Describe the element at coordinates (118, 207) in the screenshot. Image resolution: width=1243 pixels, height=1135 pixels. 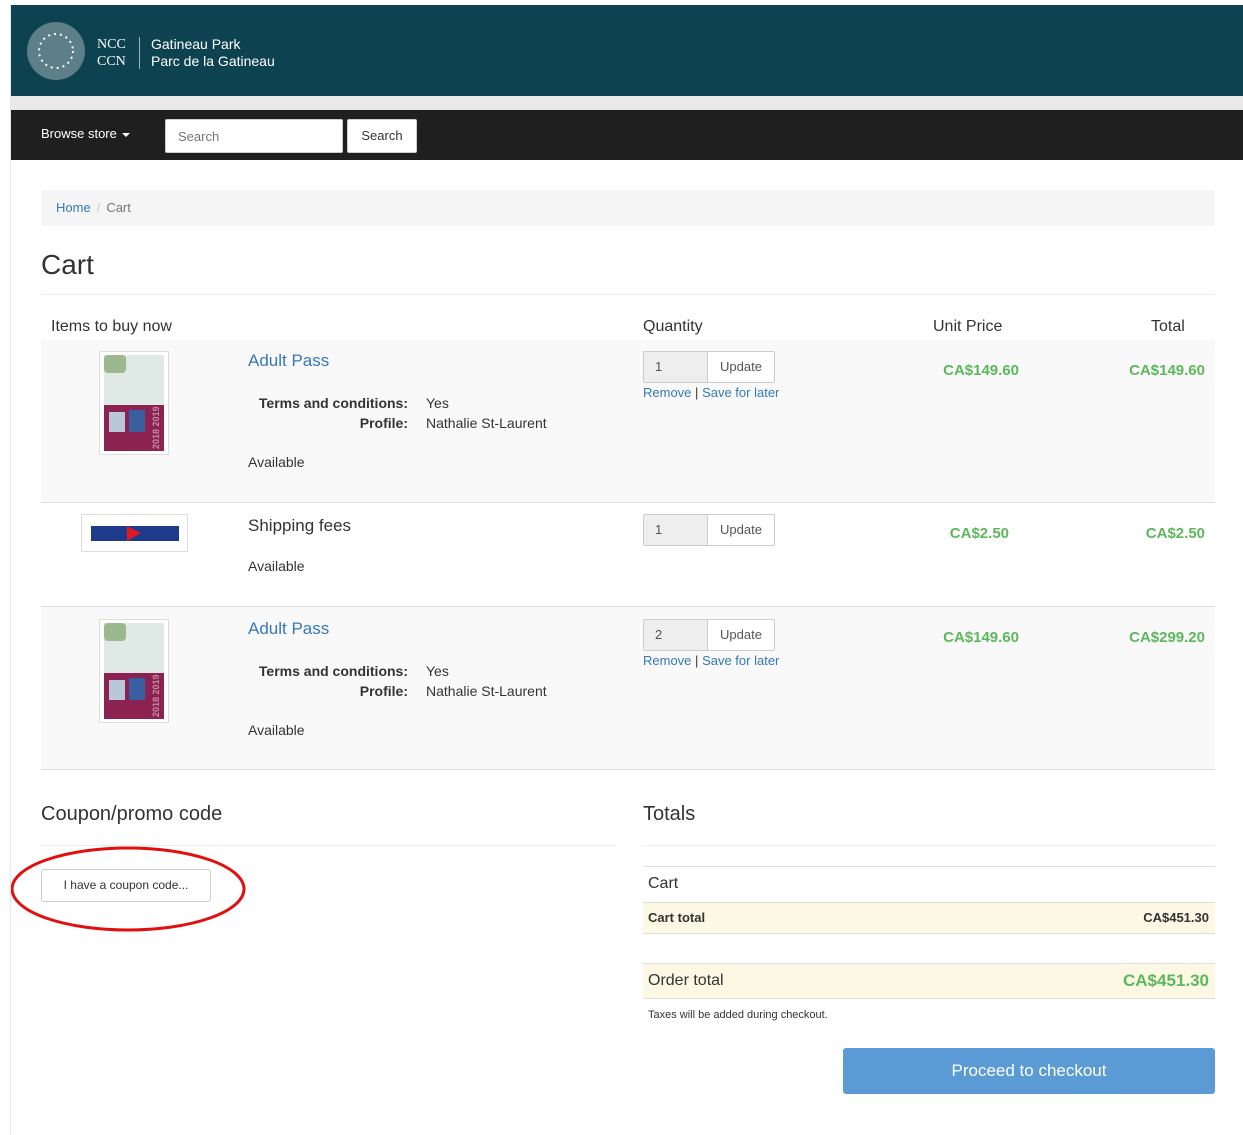
I see `breadcrumb-current: Cart` at that location.